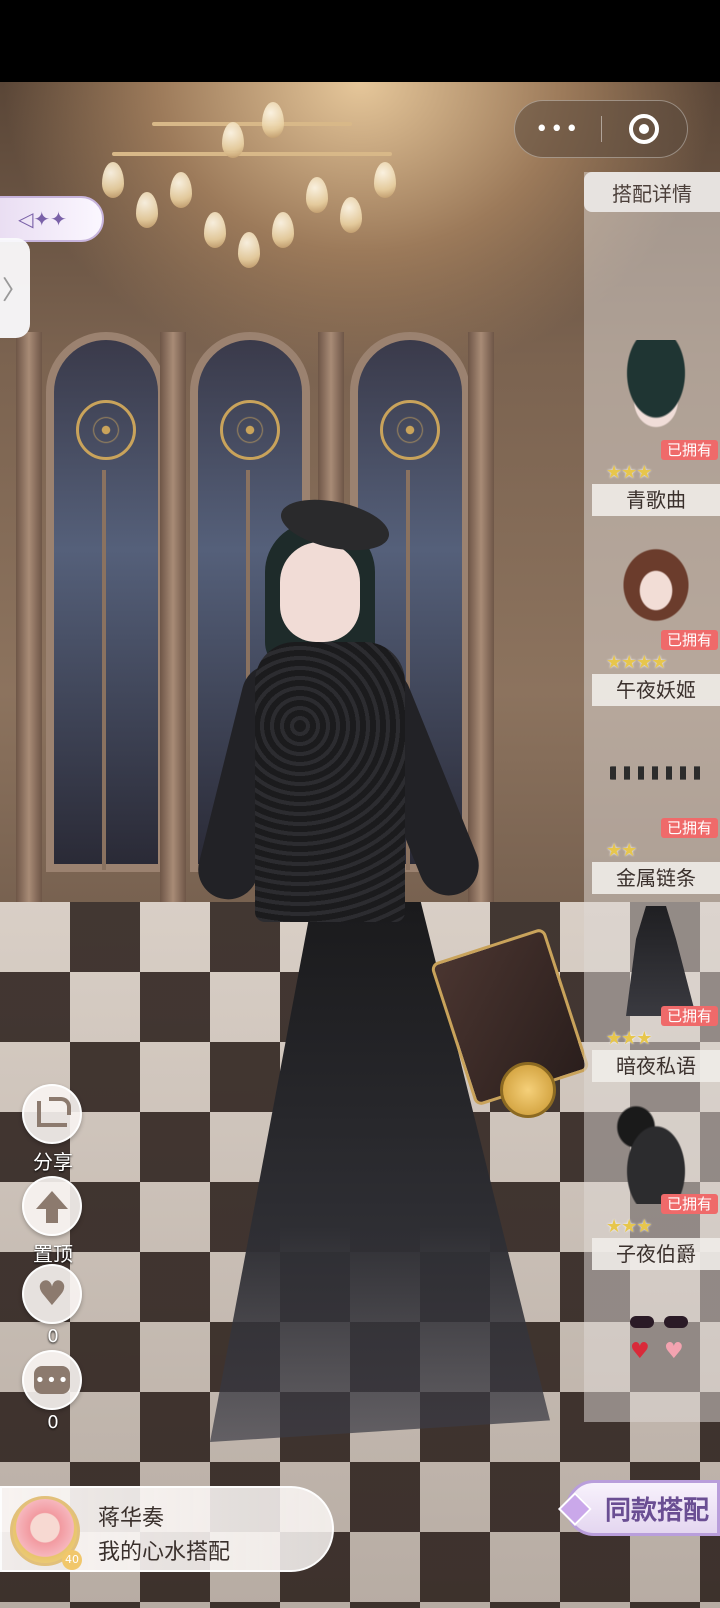  I want to click on outfit-caption: 我的心水搭配, so click(164, 1552).